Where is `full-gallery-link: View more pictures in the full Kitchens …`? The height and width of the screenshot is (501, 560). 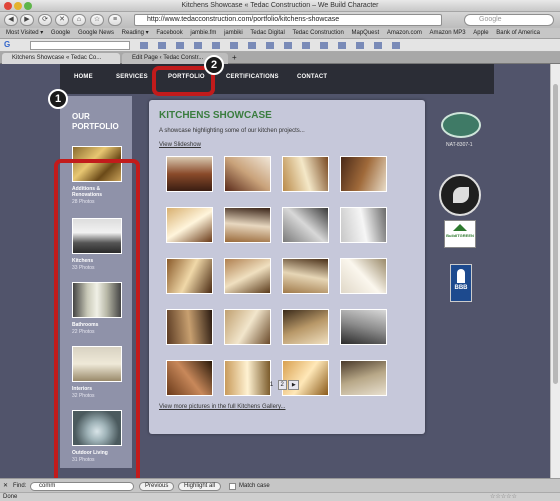 full-gallery-link: View more pictures in the full Kitchens … is located at coordinates (222, 407).